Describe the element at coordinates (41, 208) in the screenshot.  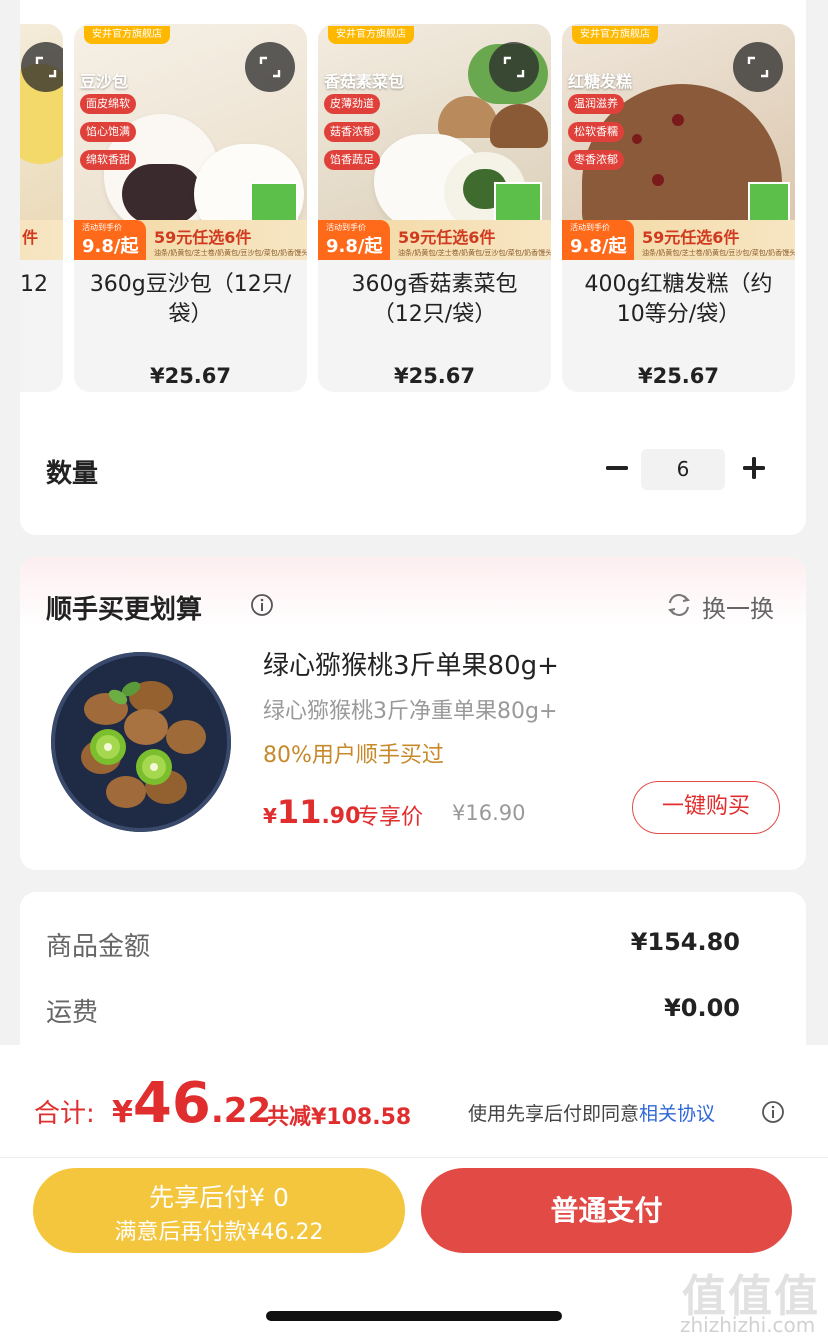
I see `product-card-partial: 件 12` at that location.